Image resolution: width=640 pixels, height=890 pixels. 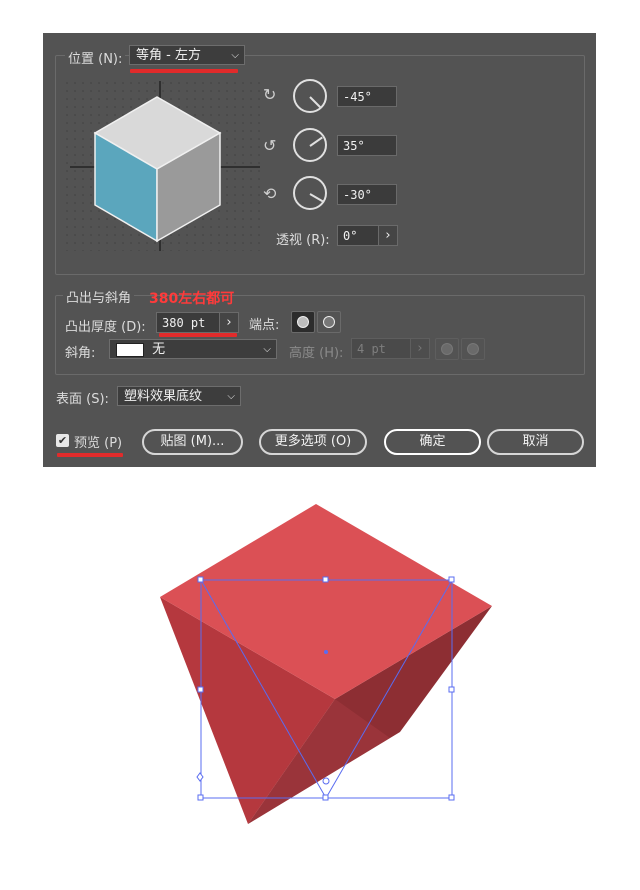 What do you see at coordinates (99, 296) in the screenshot?
I see `extrude-bevel-label: 凸出与斜角` at bounding box center [99, 296].